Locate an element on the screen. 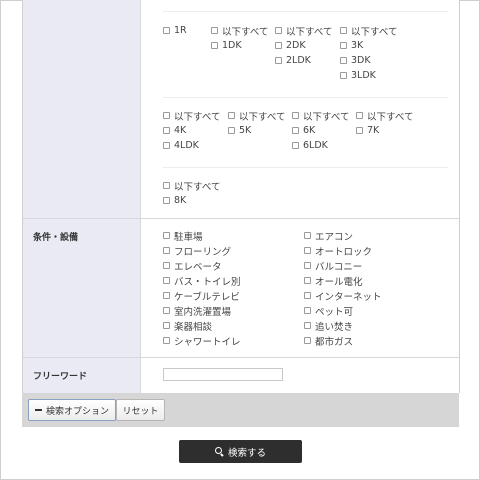  layout-option-3-all: 以下すべて is located at coordinates (369, 31).